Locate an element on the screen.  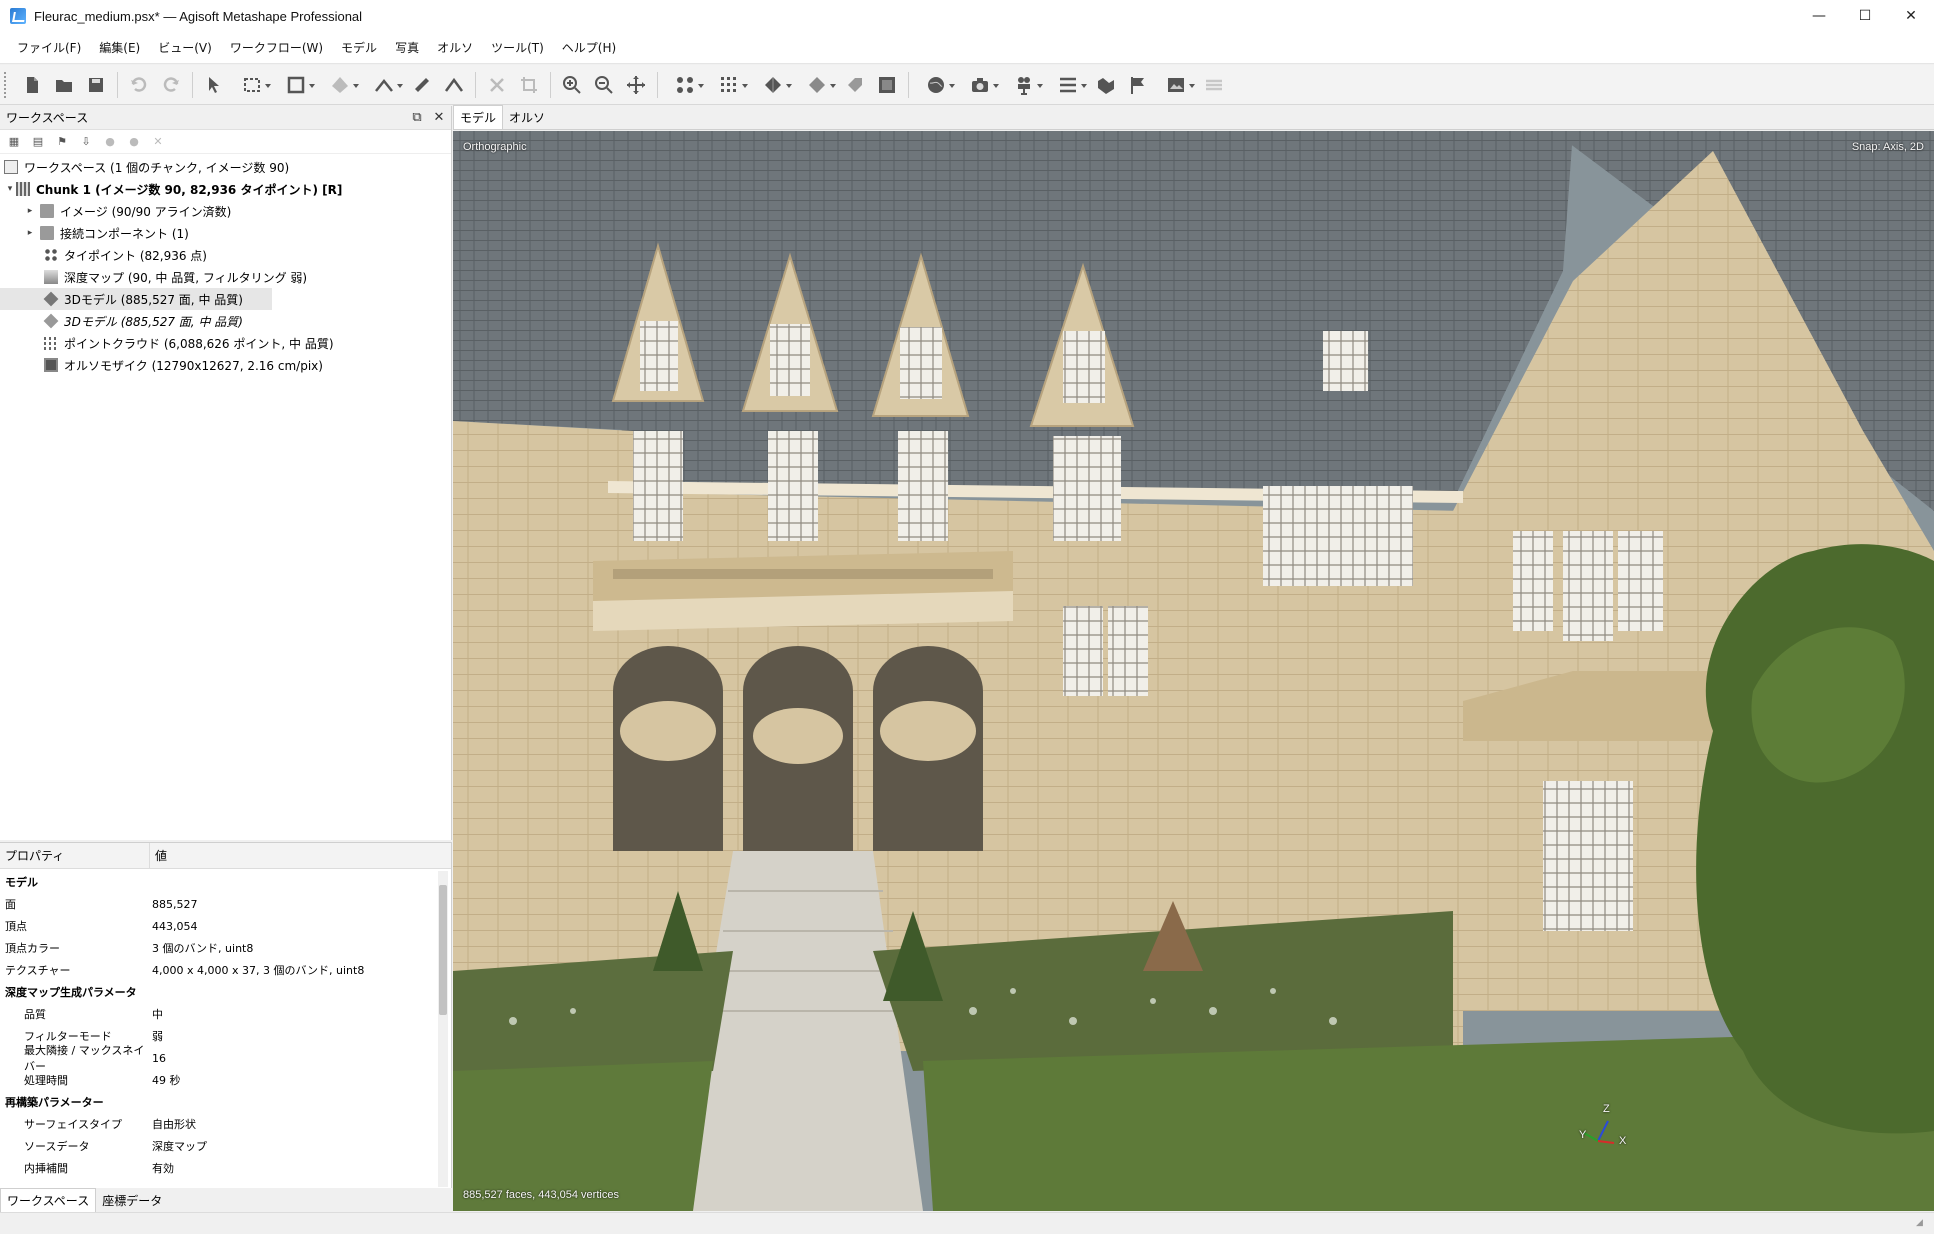
menu-model: モデル is located at coordinates (359, 47).